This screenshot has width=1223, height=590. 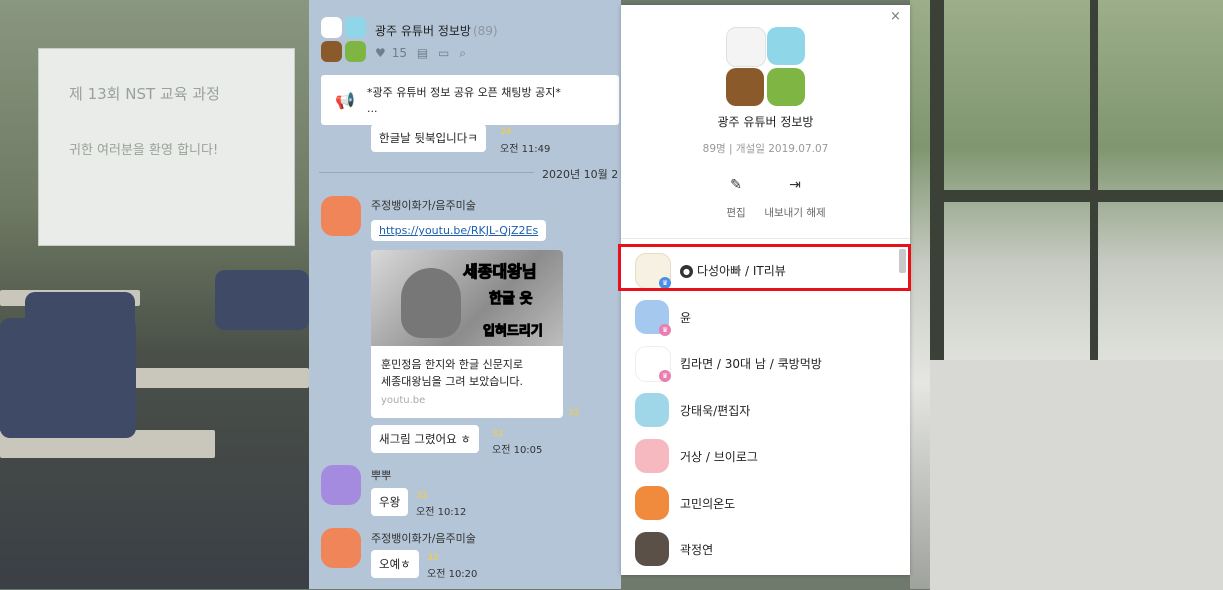 What do you see at coordinates (765, 122) in the screenshot?
I see `panel-room-title: 광주 유튜버 정보방` at bounding box center [765, 122].